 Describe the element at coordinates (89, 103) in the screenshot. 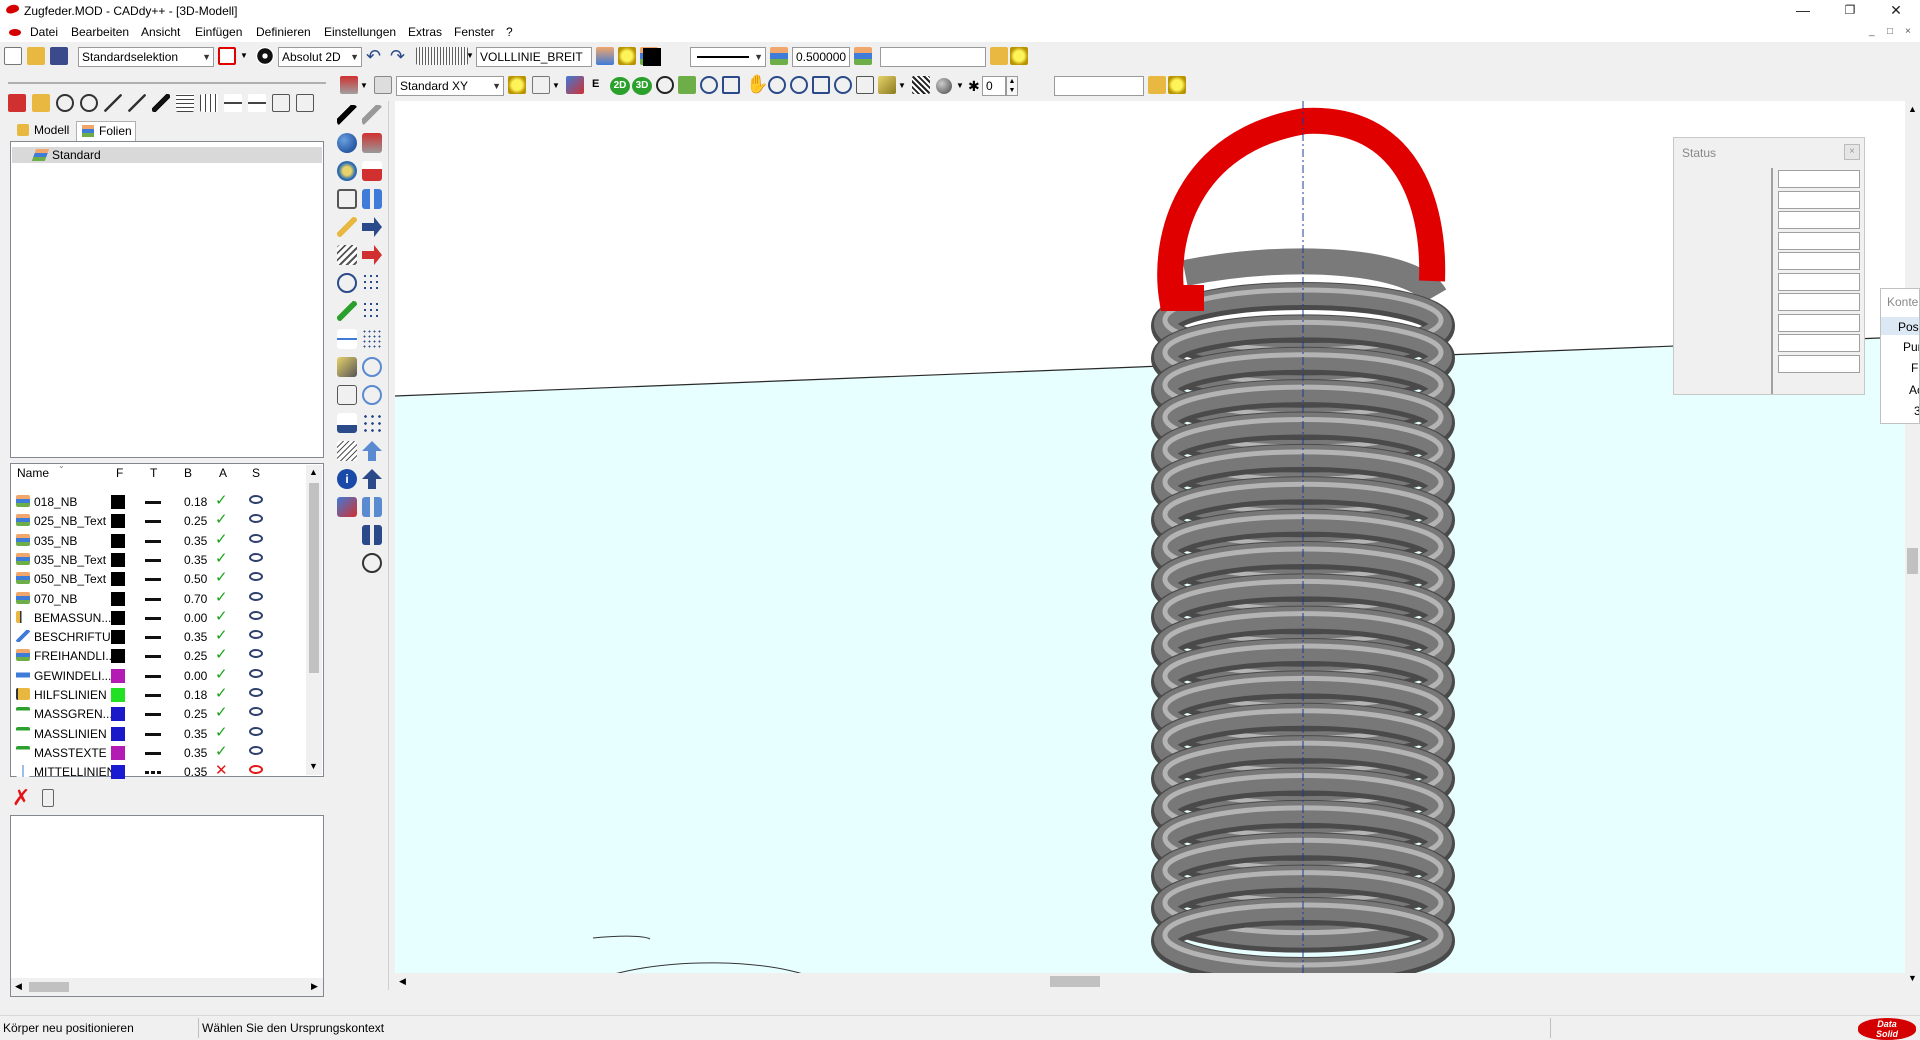

I see `arc-tool-icon` at that location.